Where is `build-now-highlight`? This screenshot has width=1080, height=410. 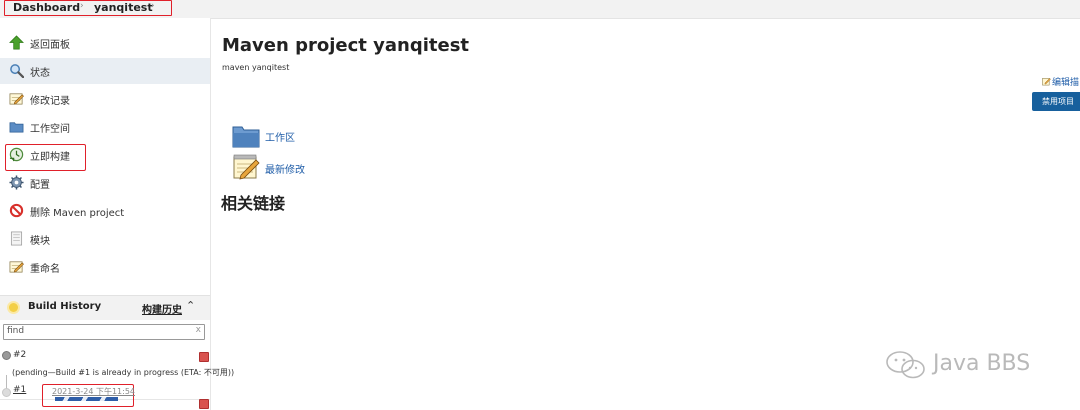 build-now-highlight is located at coordinates (45, 157).